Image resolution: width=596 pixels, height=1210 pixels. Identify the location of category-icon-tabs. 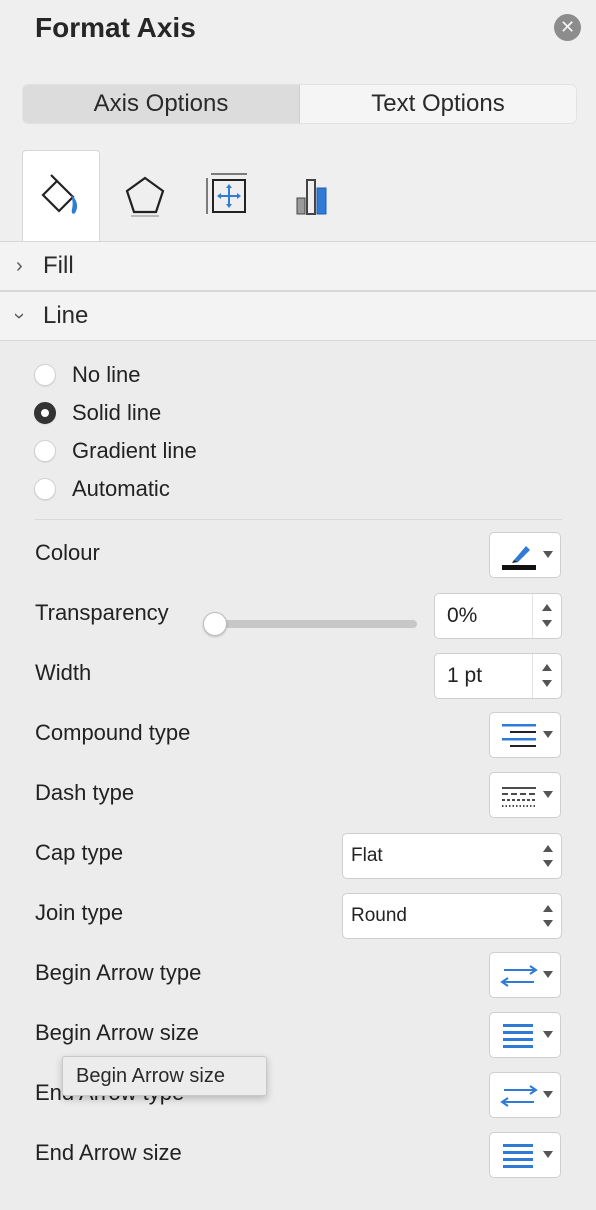
(298, 196).